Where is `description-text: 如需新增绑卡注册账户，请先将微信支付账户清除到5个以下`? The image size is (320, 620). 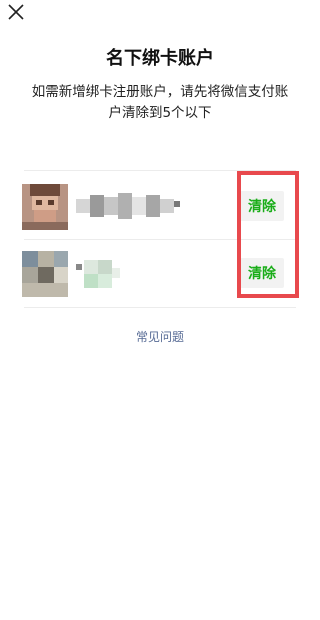 description-text: 如需新增绑卡注册账户，请先将微信支付账户清除到5个以下 is located at coordinates (160, 102).